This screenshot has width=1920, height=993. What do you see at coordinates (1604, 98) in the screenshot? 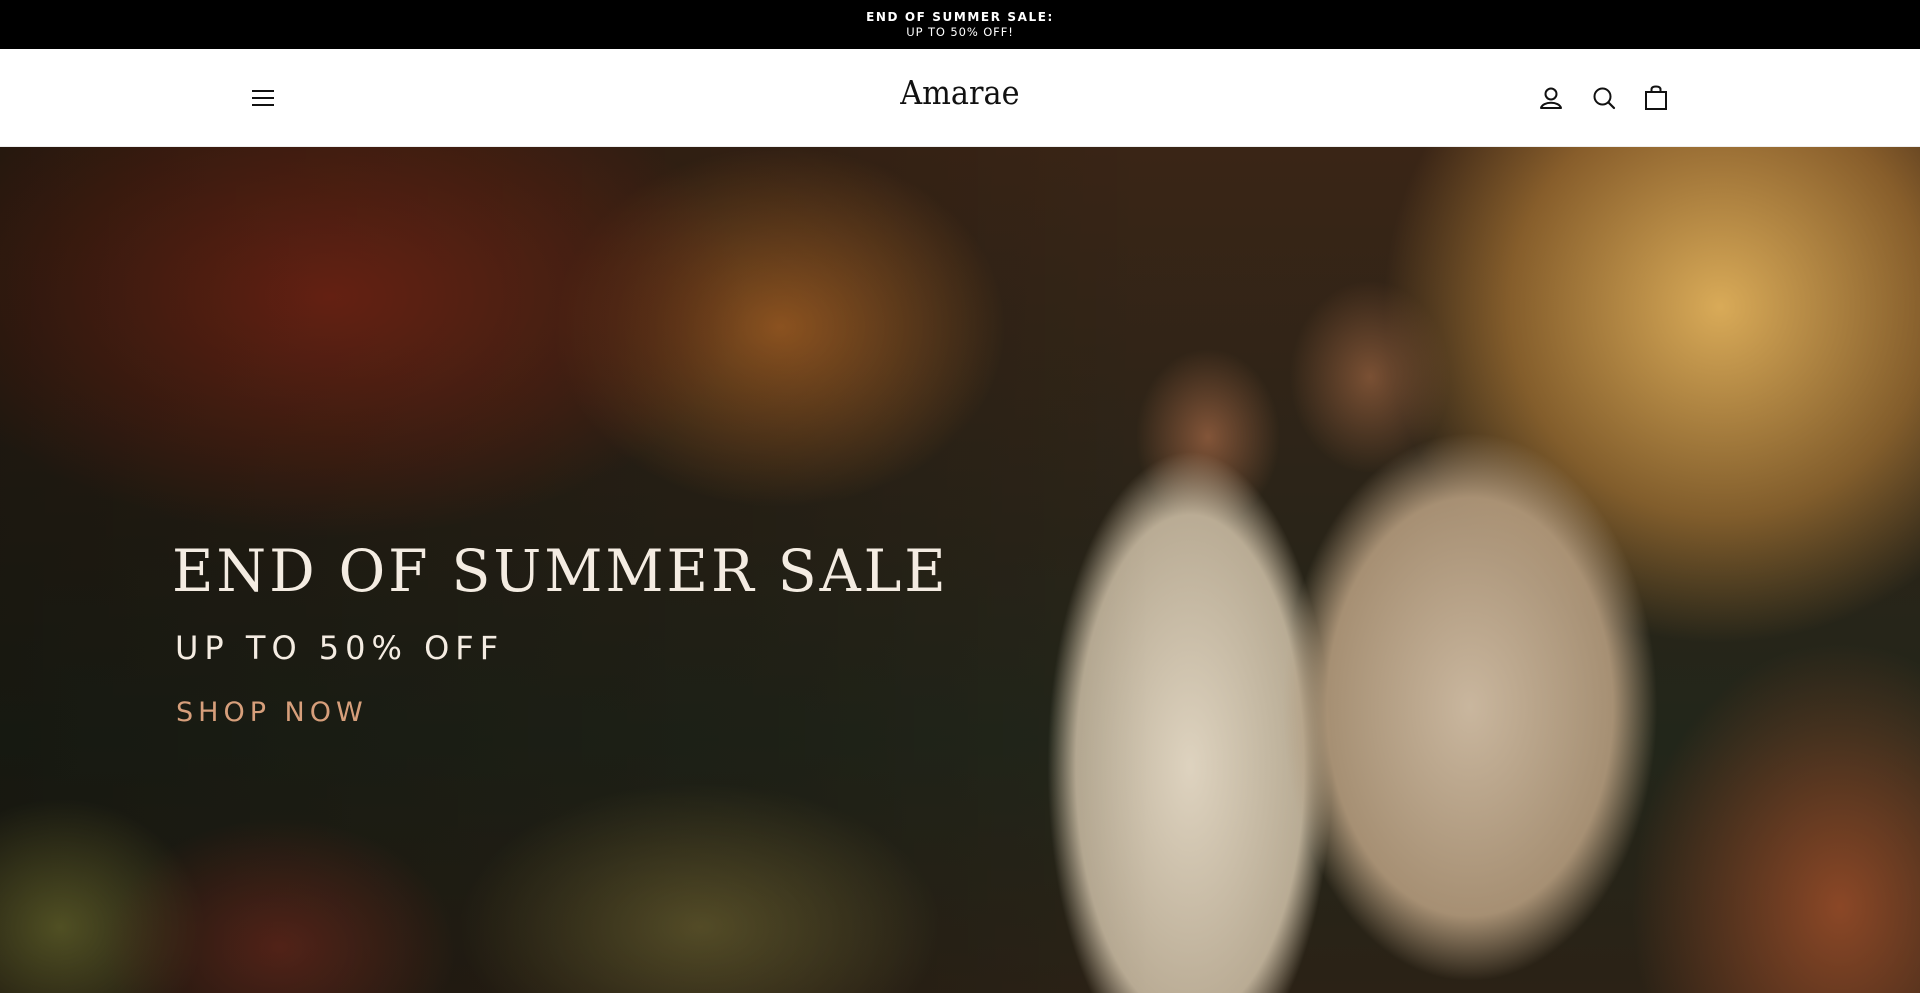
I see `search-icon` at bounding box center [1604, 98].